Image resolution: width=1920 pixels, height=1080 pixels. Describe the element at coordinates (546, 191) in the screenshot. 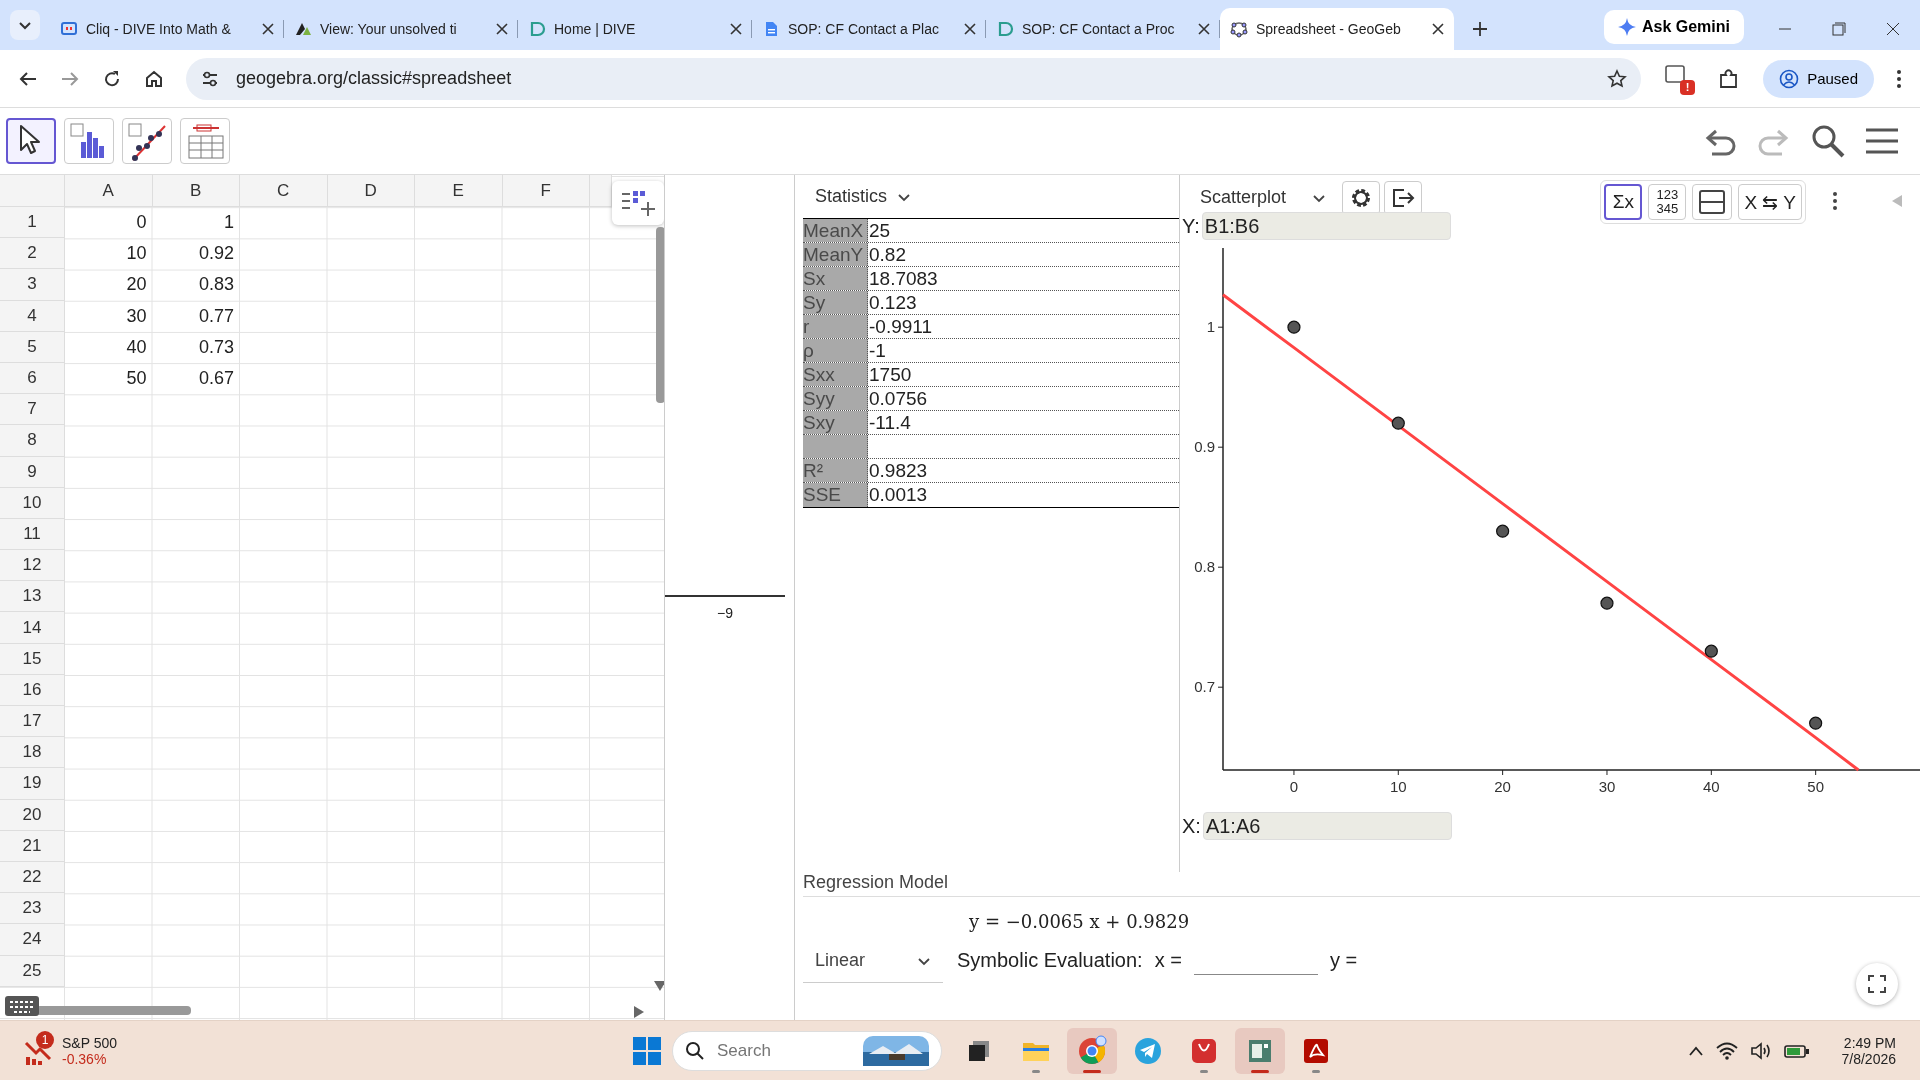

I see `column-header: F` at that location.